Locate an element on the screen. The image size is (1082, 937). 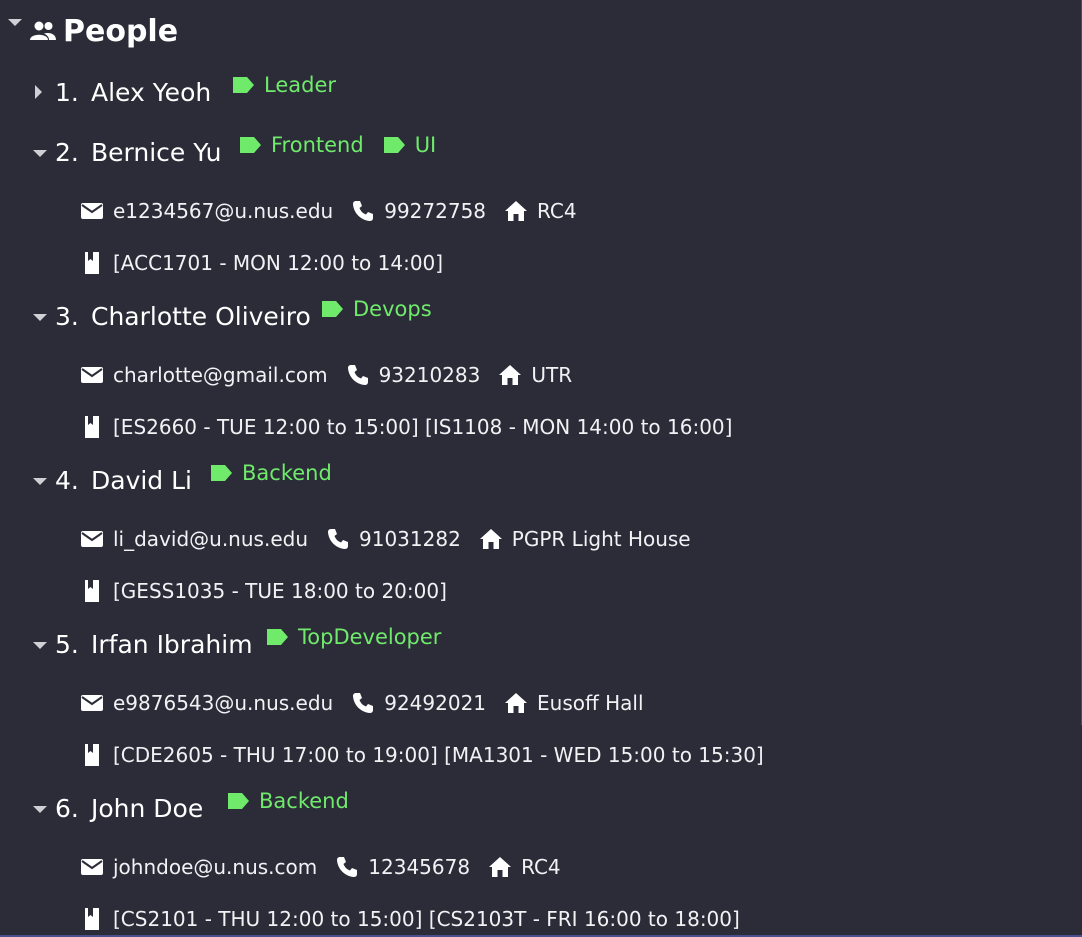
email-item: e9876543@u.nus.edu is located at coordinates (206, 703).